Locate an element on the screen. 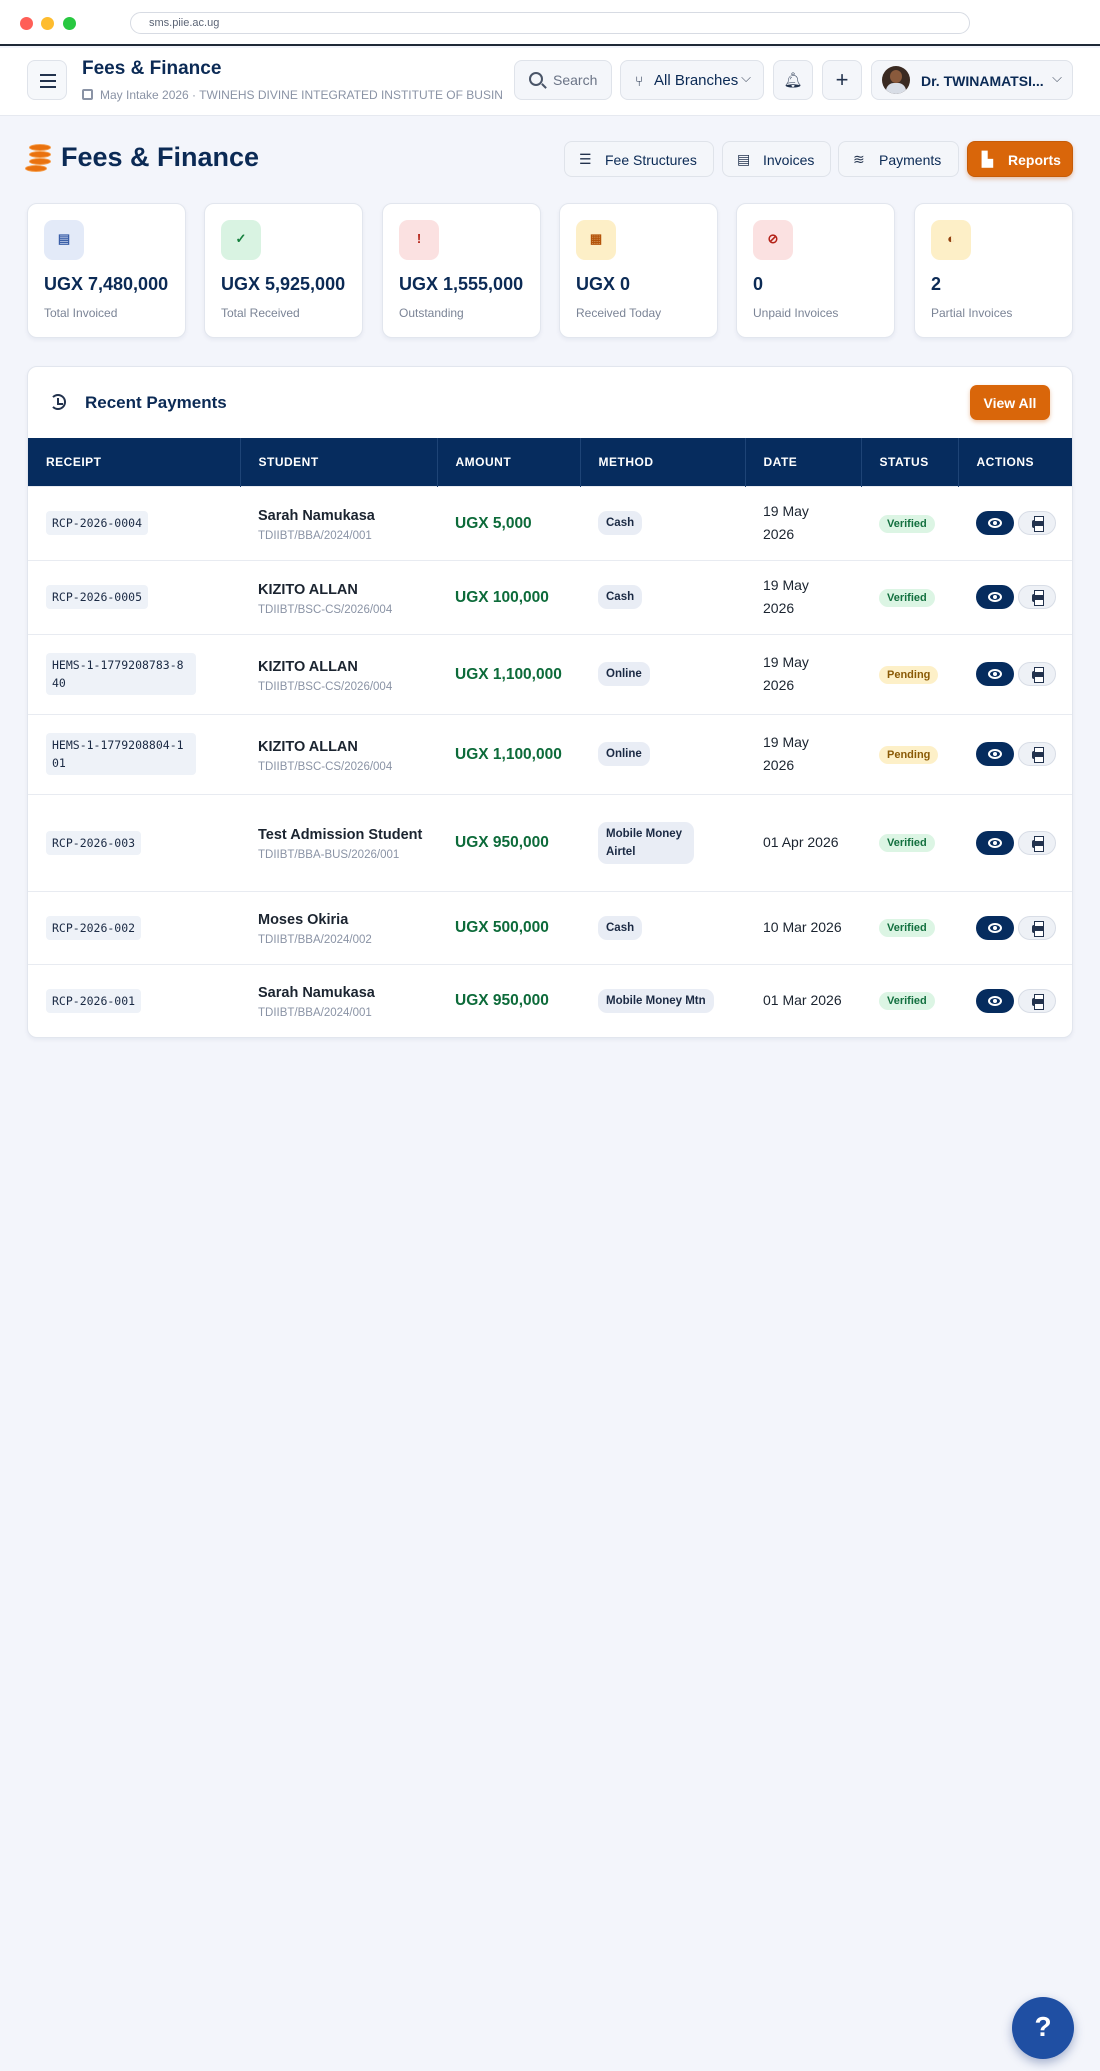 This screenshot has width=1100, height=2071. tab-invoices: ▤ Invoices is located at coordinates (776, 159).